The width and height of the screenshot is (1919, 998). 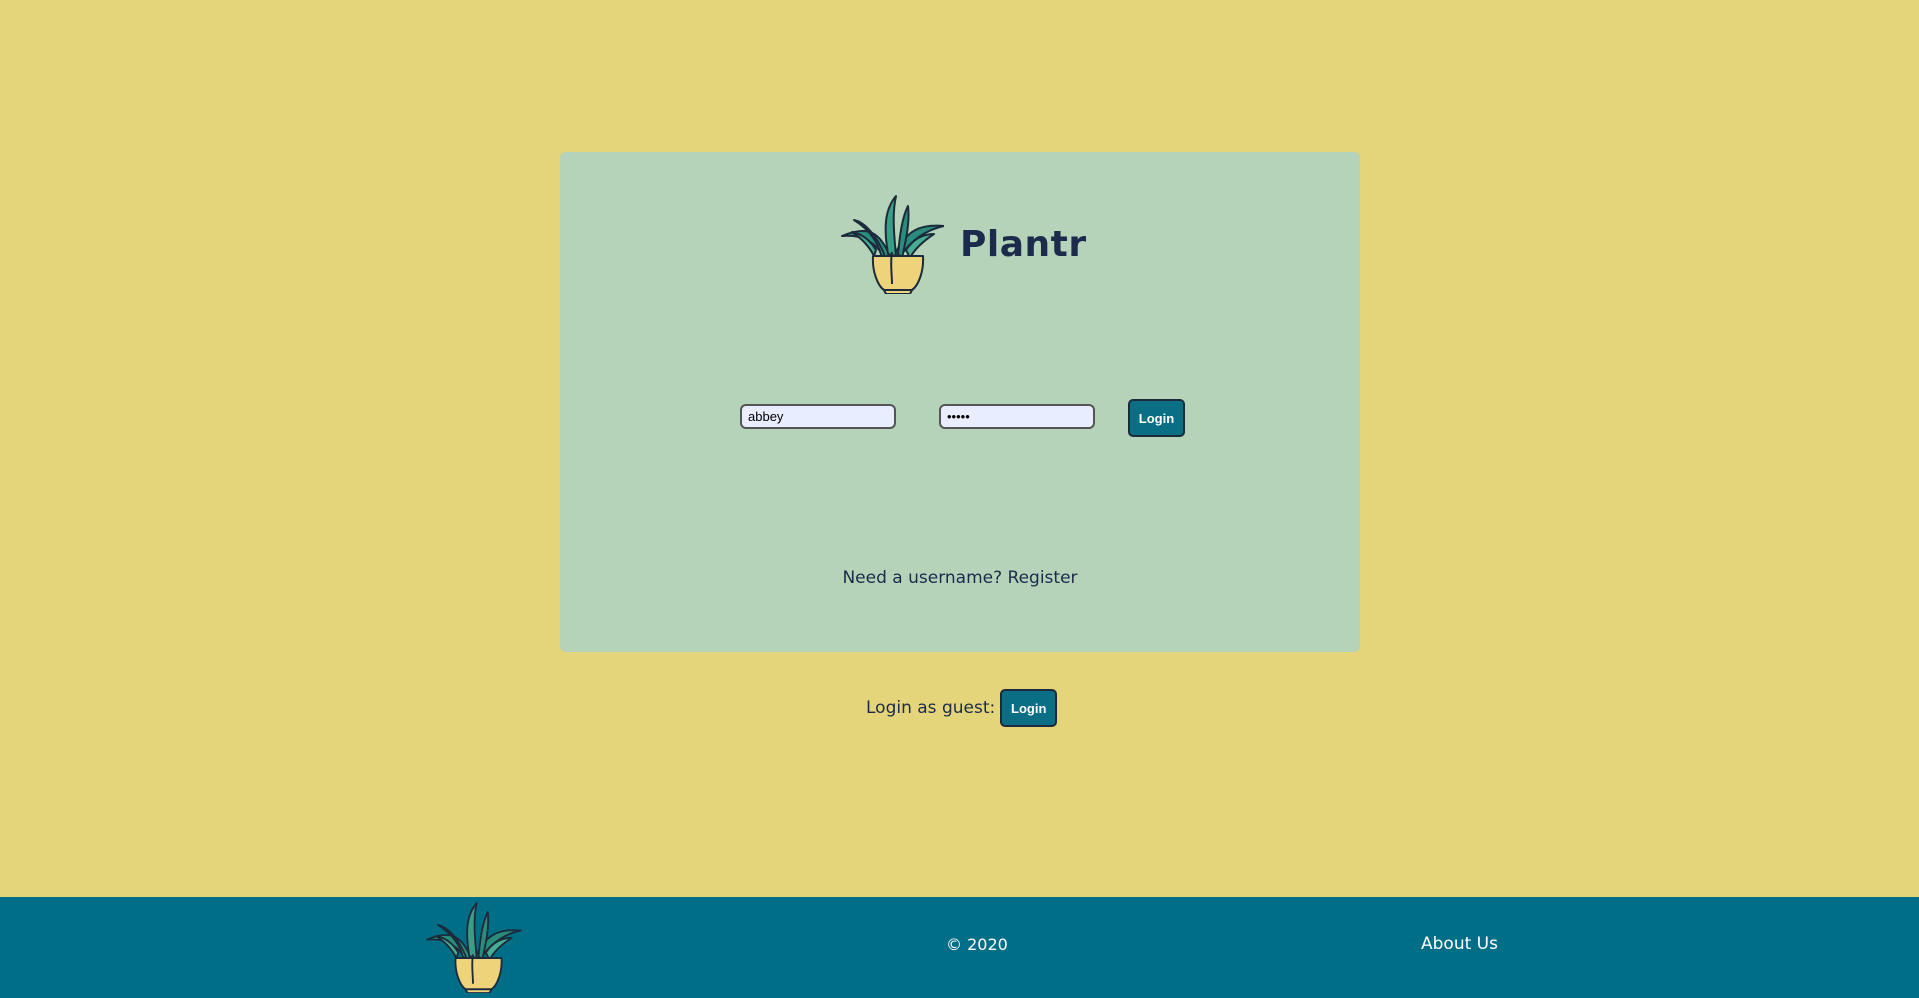 I want to click on guest-login-button: Login, so click(x=1029, y=708).